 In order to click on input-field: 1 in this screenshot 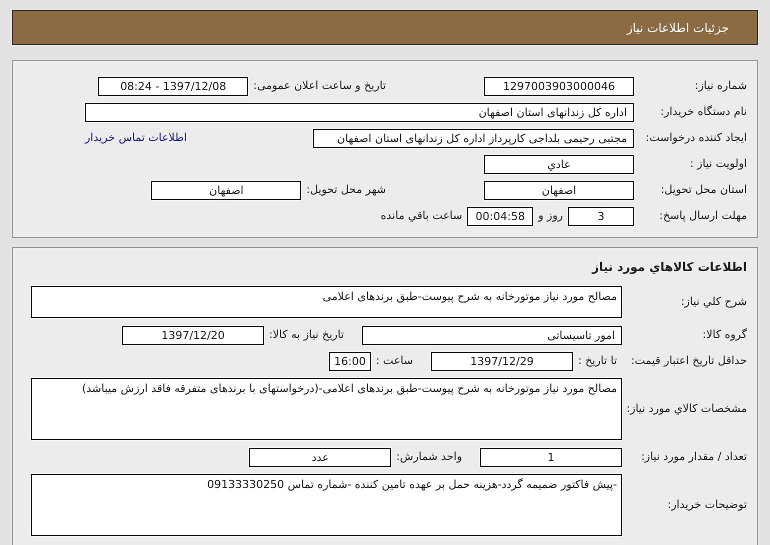, I will do `click(551, 457)`.